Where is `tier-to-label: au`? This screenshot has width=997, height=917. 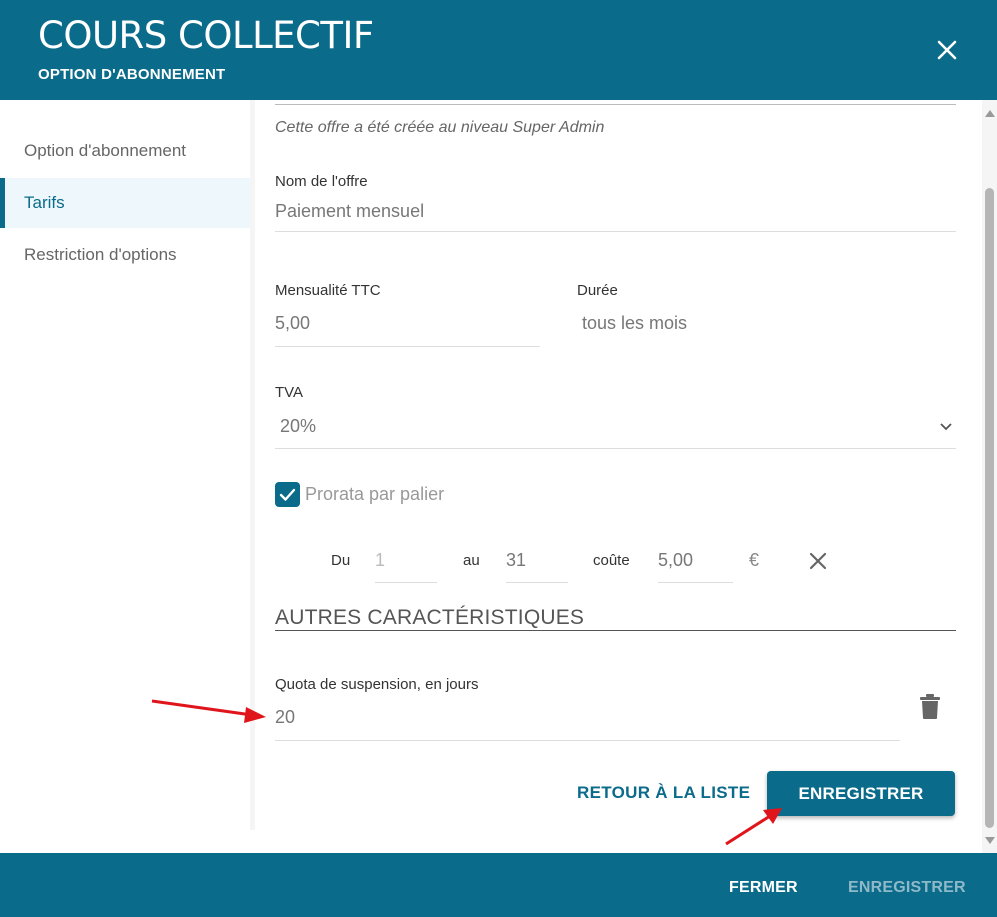 tier-to-label: au is located at coordinates (471, 560).